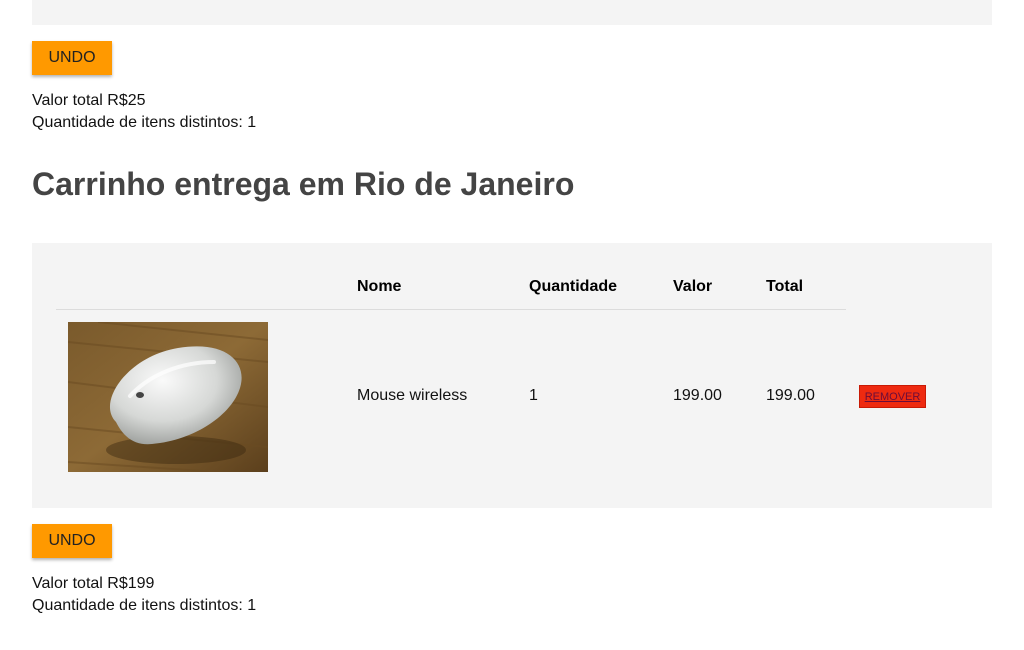 The image size is (1024, 650). What do you see at coordinates (785, 286) in the screenshot?
I see `column-header-total: Total` at bounding box center [785, 286].